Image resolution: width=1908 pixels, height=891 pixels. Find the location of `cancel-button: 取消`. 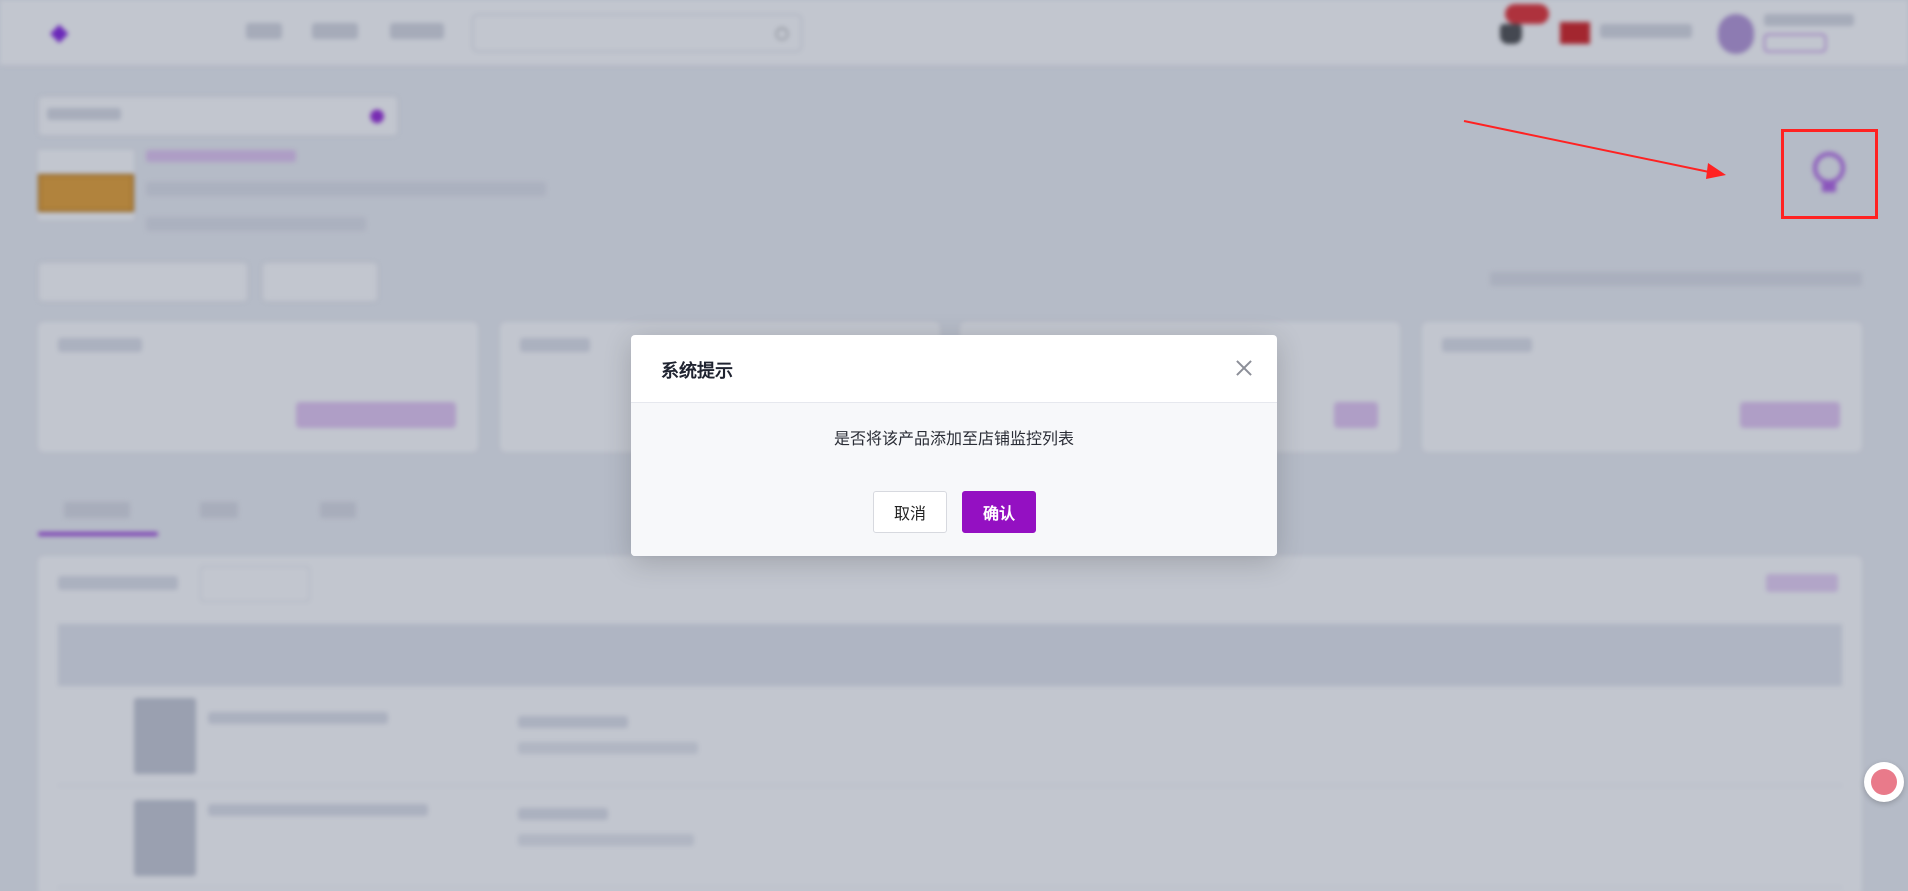

cancel-button: 取消 is located at coordinates (910, 512).